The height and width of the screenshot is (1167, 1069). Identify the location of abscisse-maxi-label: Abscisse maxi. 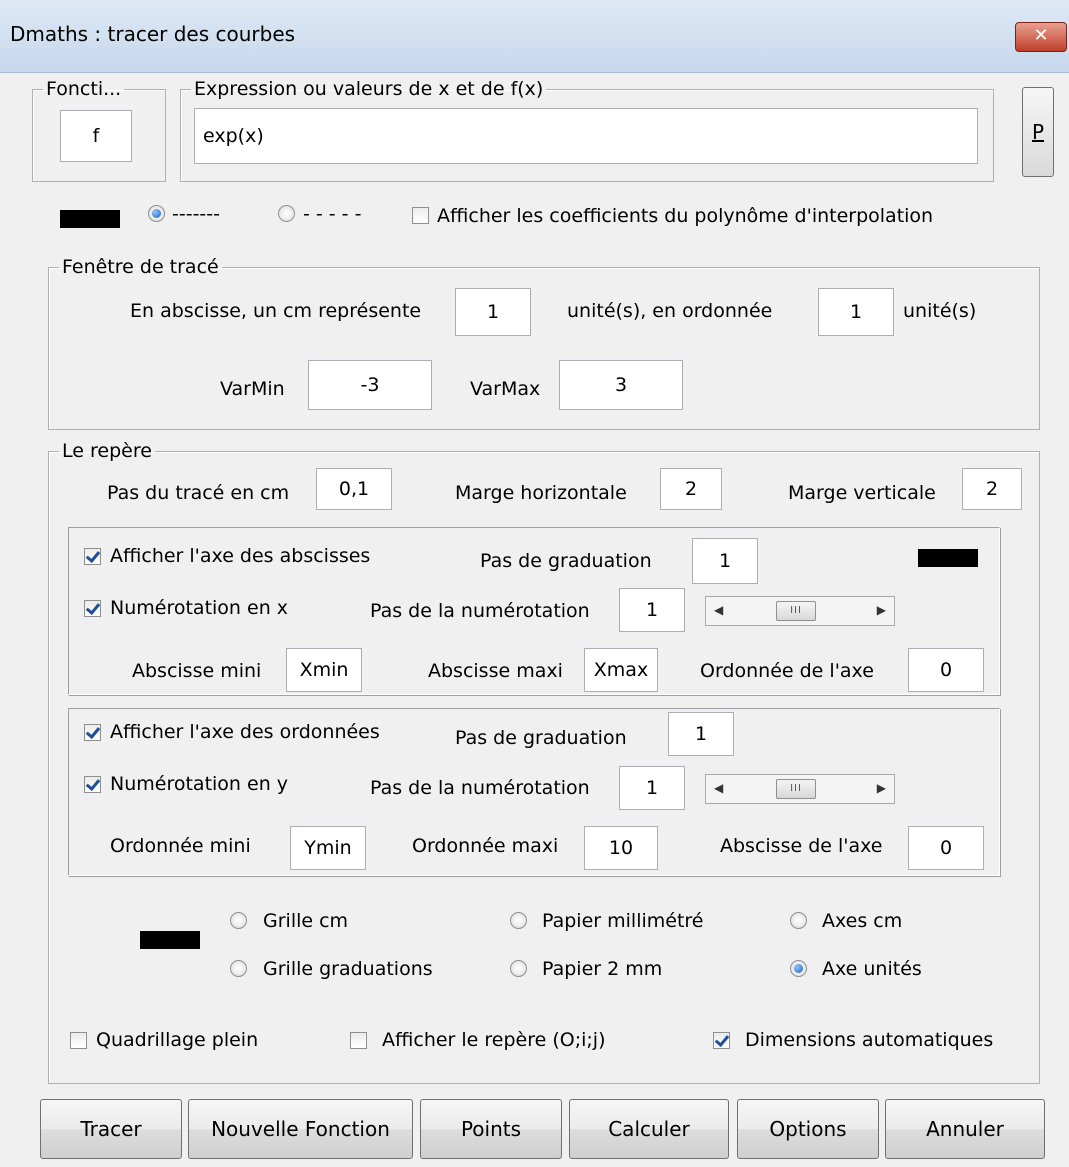
(495, 671).